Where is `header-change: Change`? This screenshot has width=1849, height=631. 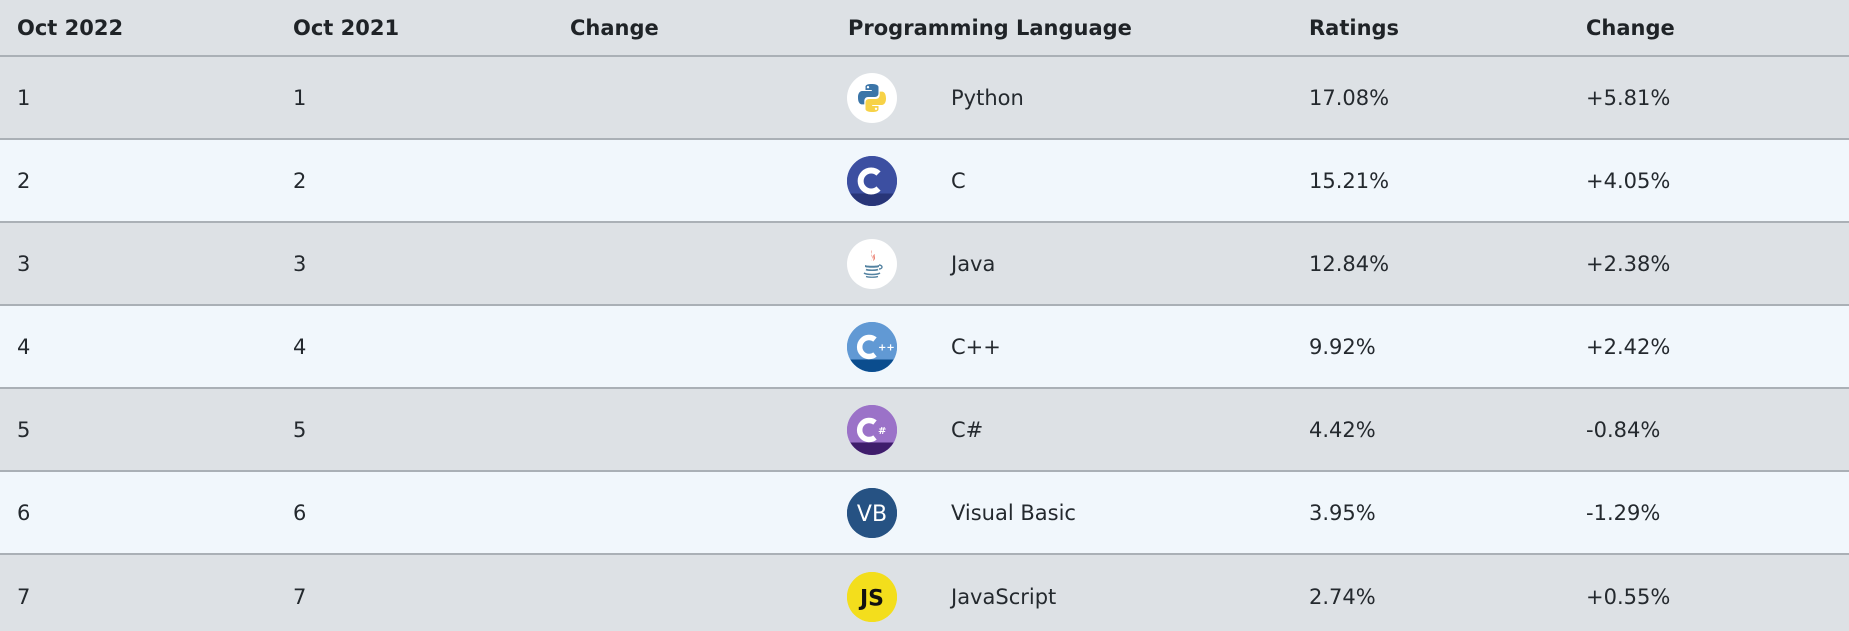
header-change: Change is located at coordinates (614, 27).